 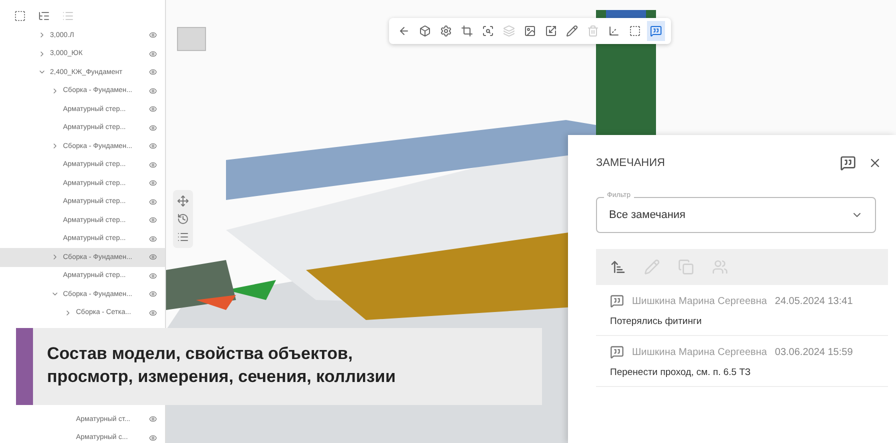 I want to click on trash-icon, so click(x=593, y=31).